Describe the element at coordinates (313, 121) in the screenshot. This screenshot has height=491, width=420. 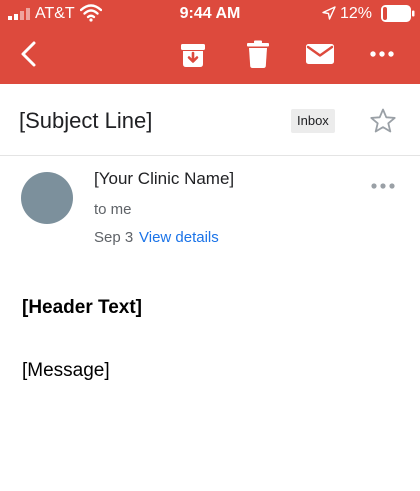
I see `inbox-label: Inbox` at that location.